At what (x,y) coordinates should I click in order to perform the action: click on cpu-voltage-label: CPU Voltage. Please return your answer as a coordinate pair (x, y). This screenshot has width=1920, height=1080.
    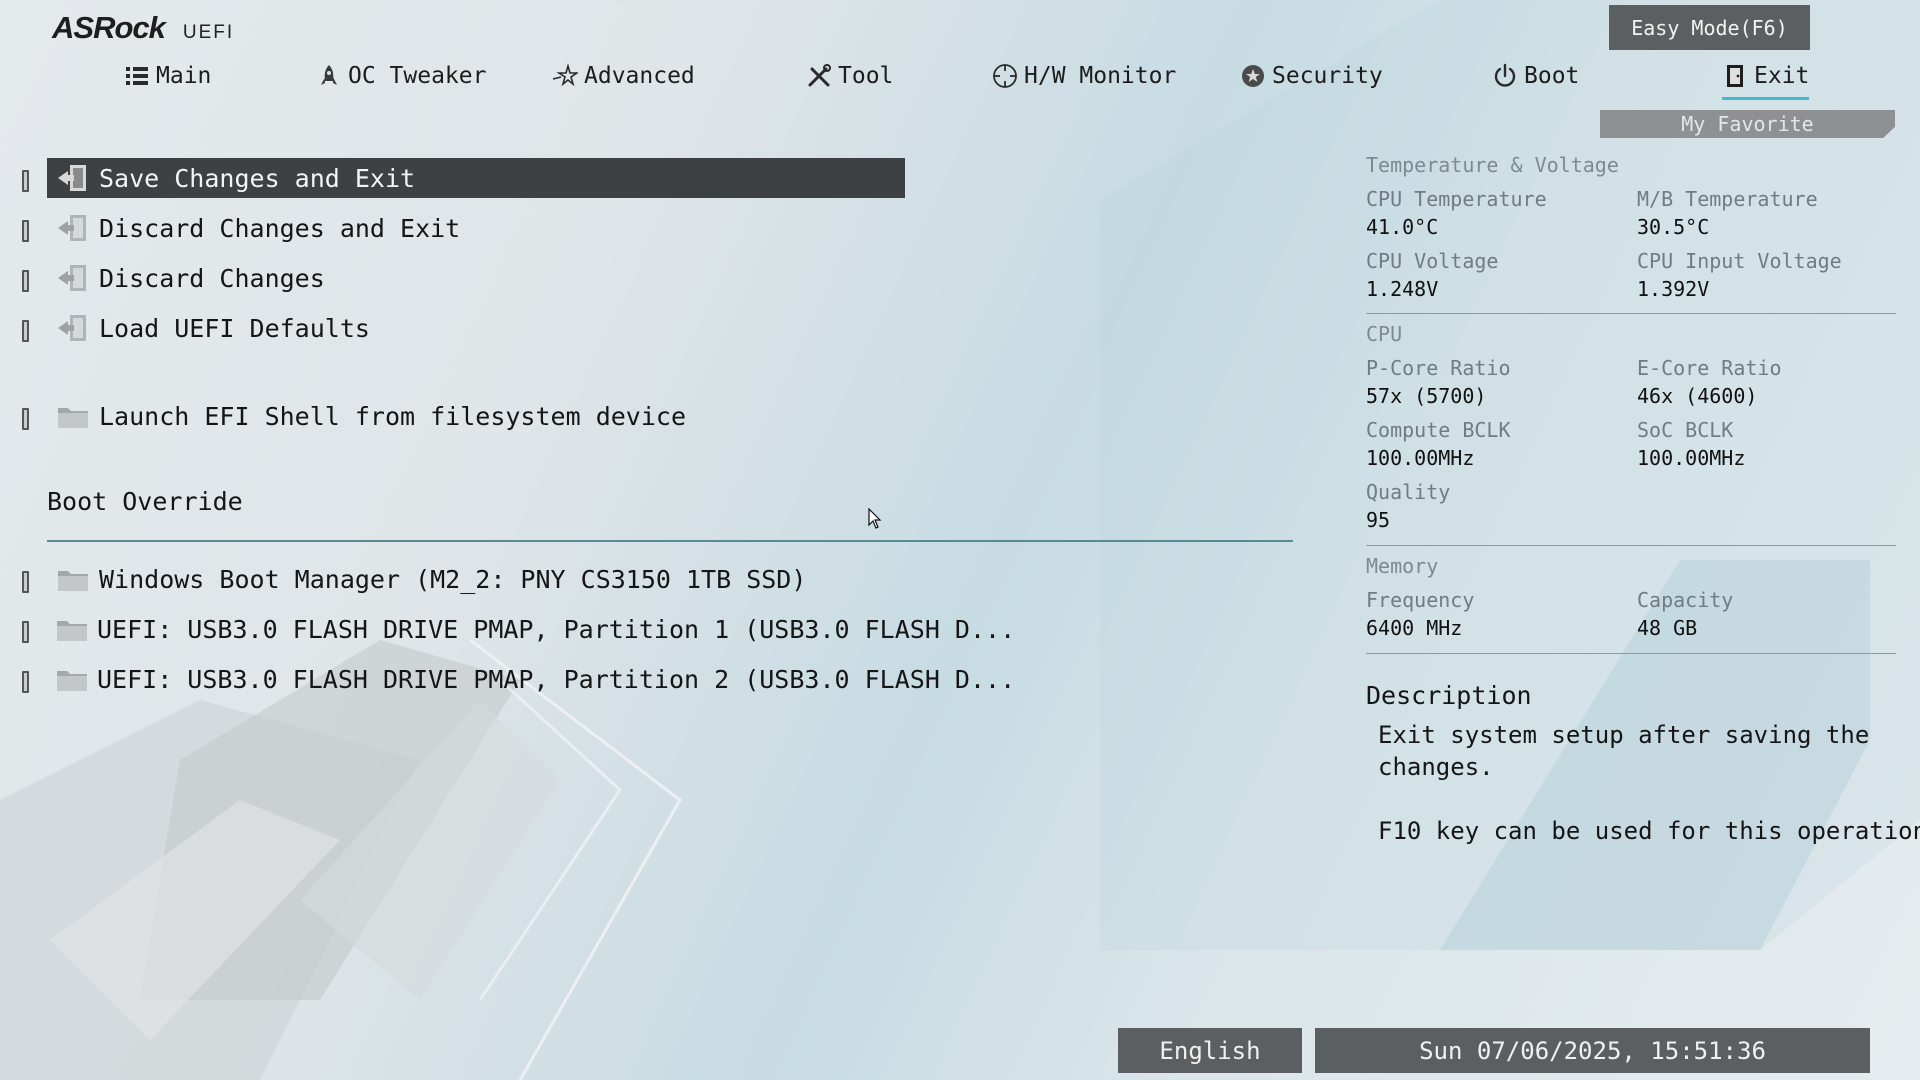
    Looking at the image, I should click on (1432, 261).